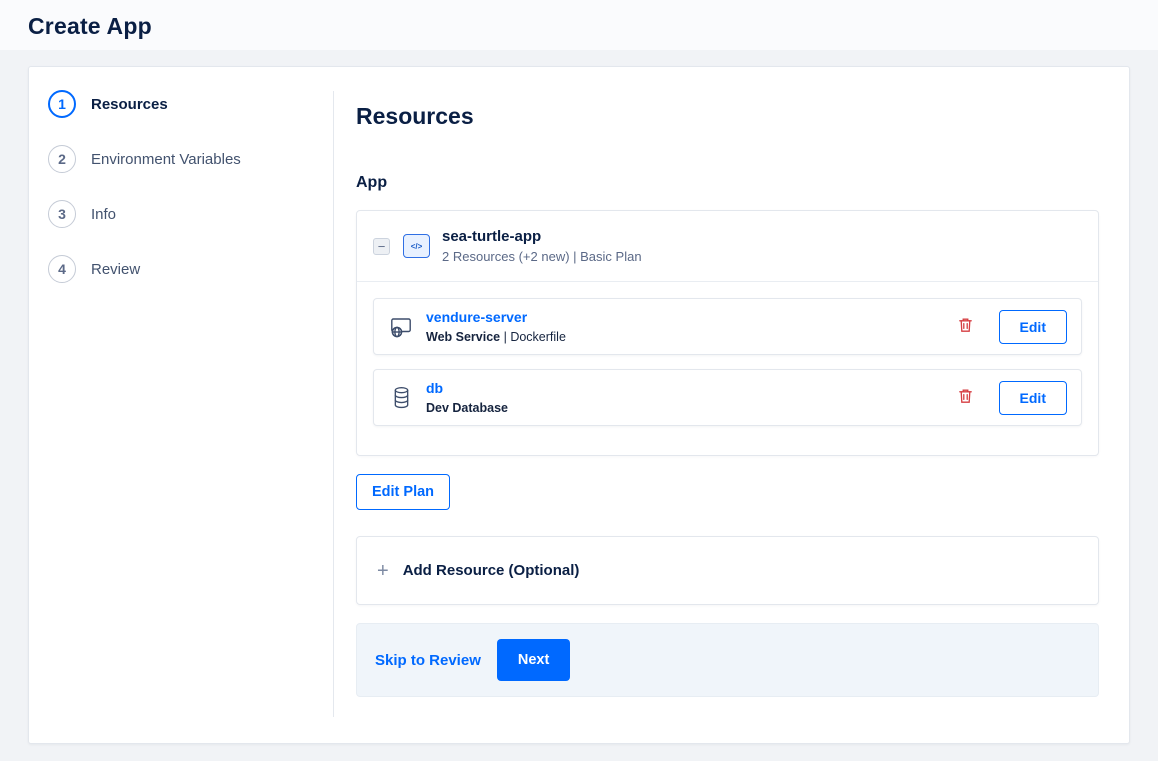 Image resolution: width=1158 pixels, height=769 pixels. Describe the element at coordinates (62, 159) in the screenshot. I see `step-number-circle: 2` at that location.